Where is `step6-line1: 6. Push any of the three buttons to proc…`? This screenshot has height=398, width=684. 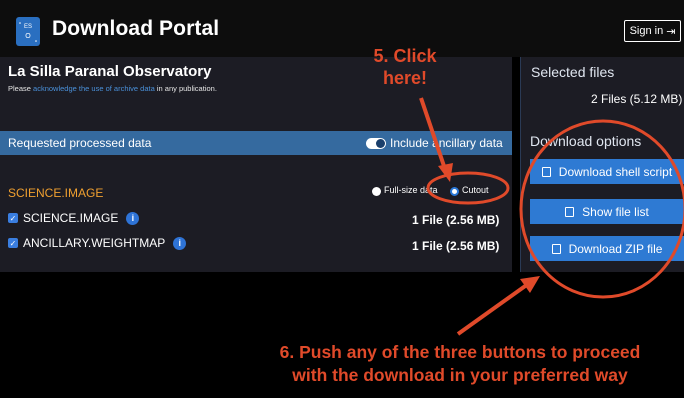
step6-line1: 6. Push any of the three buttons to proc… is located at coordinates (460, 352).